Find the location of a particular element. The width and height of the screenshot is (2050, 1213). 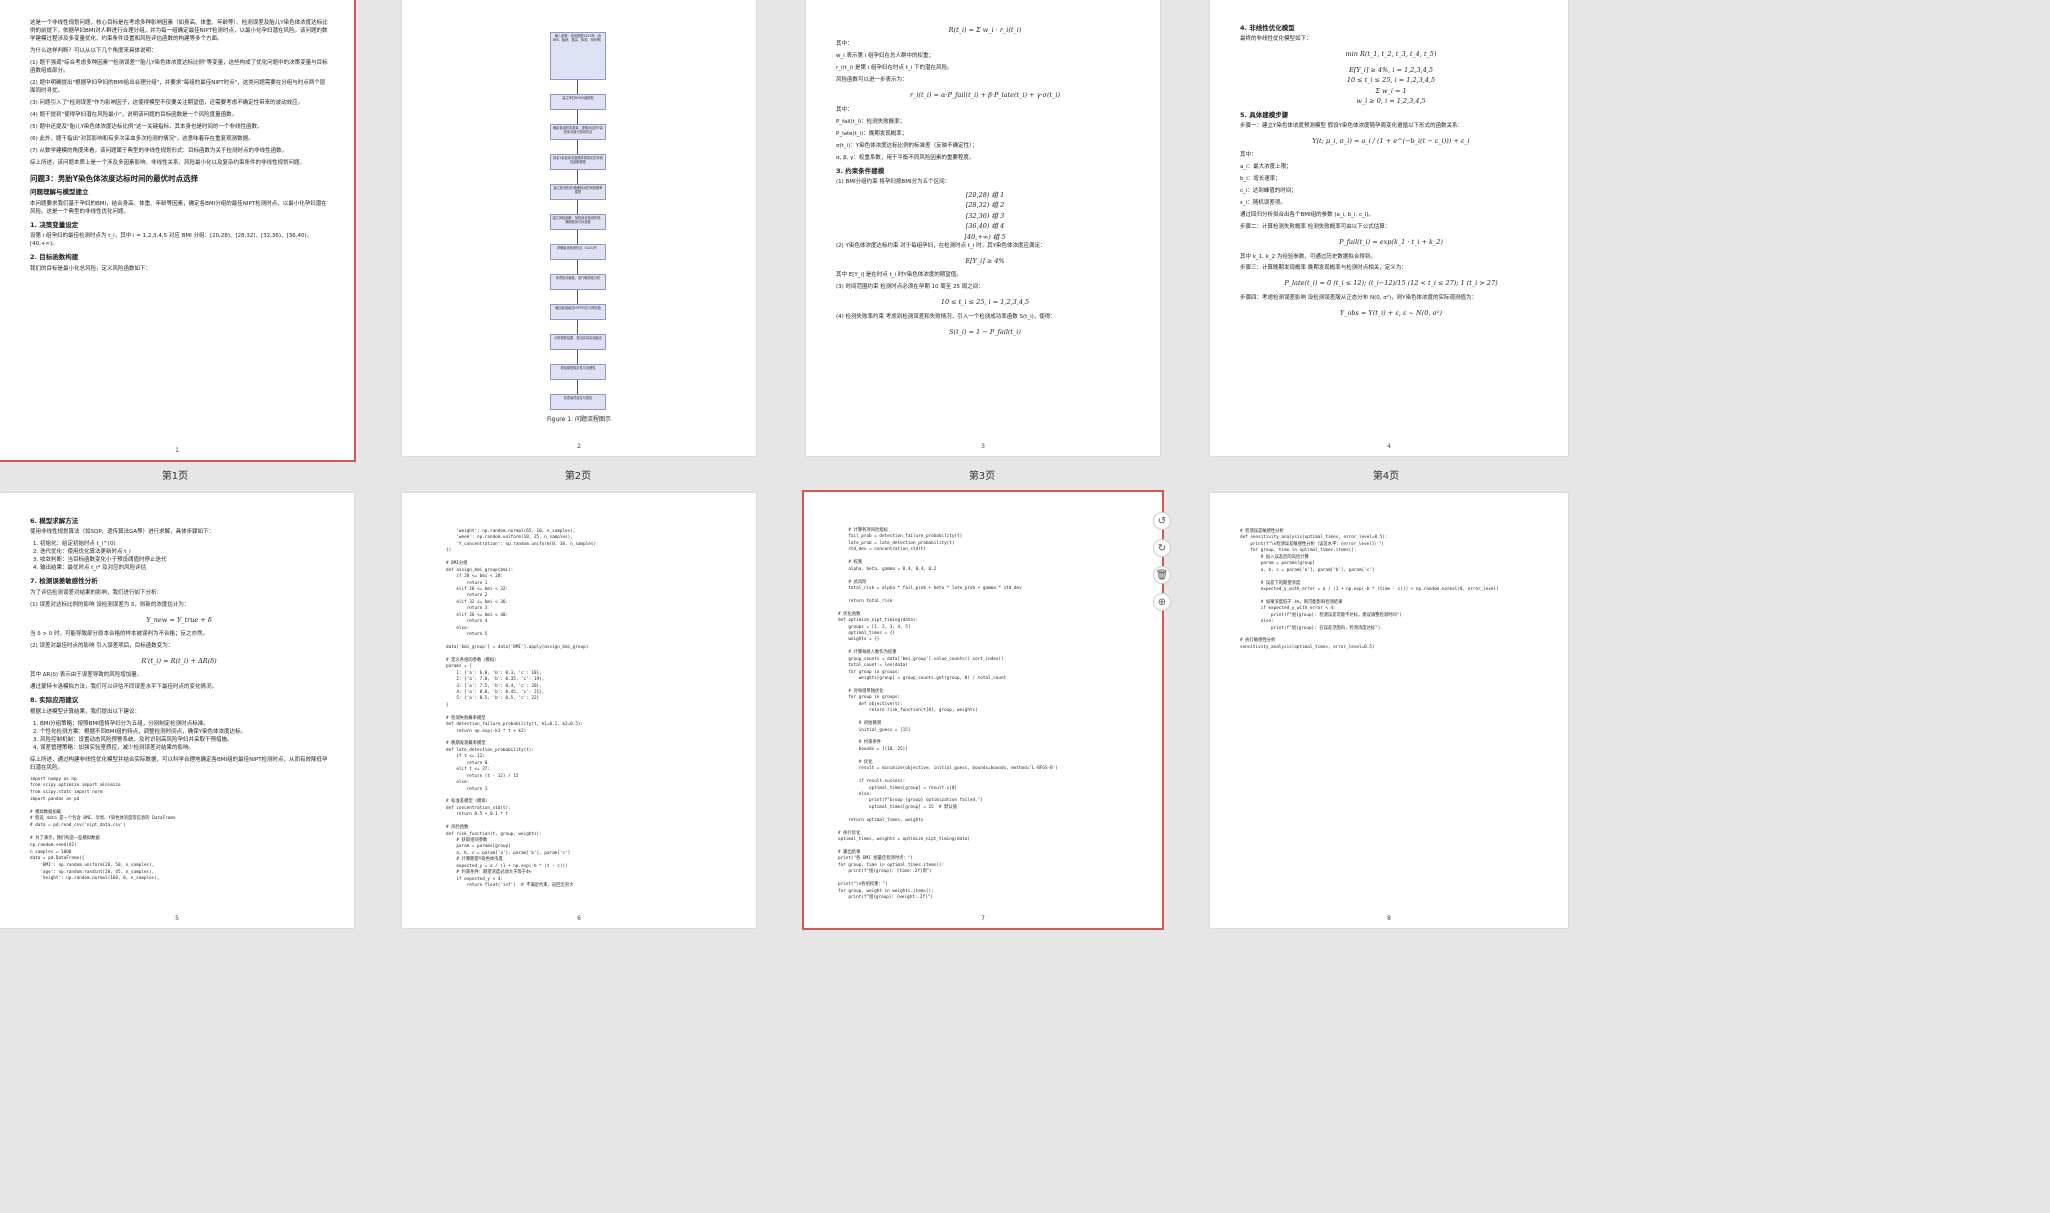

paragraph: r_i(t_i) 是第 i 组孕妇在时点 t_i 下的潜在风险。 is located at coordinates (894, 68).